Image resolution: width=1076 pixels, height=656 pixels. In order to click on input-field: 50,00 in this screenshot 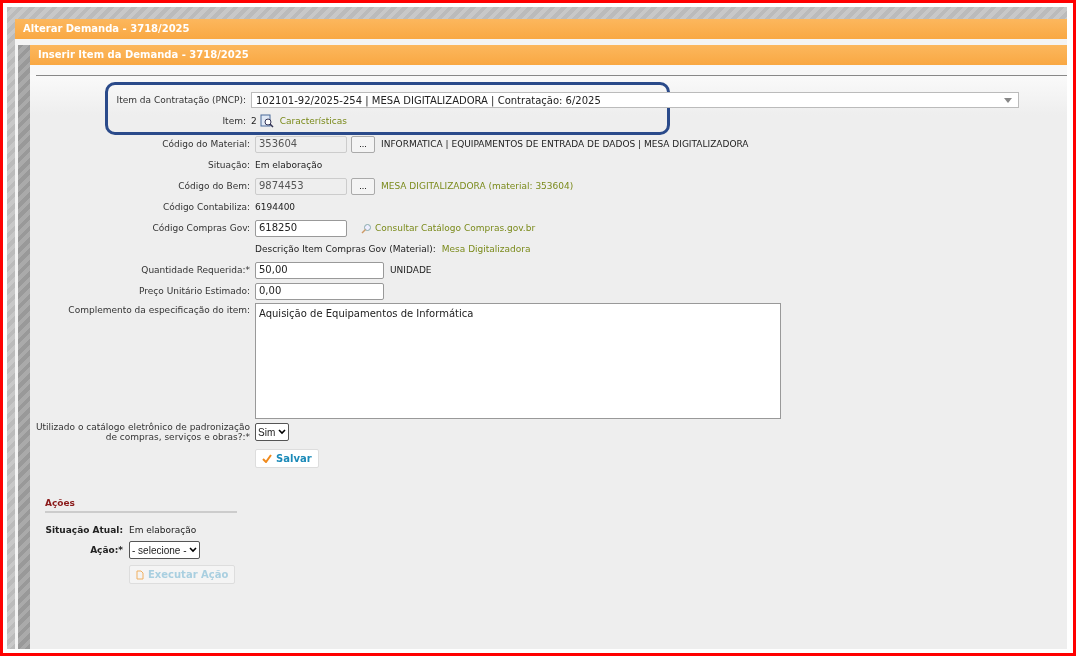, I will do `click(319, 270)`.